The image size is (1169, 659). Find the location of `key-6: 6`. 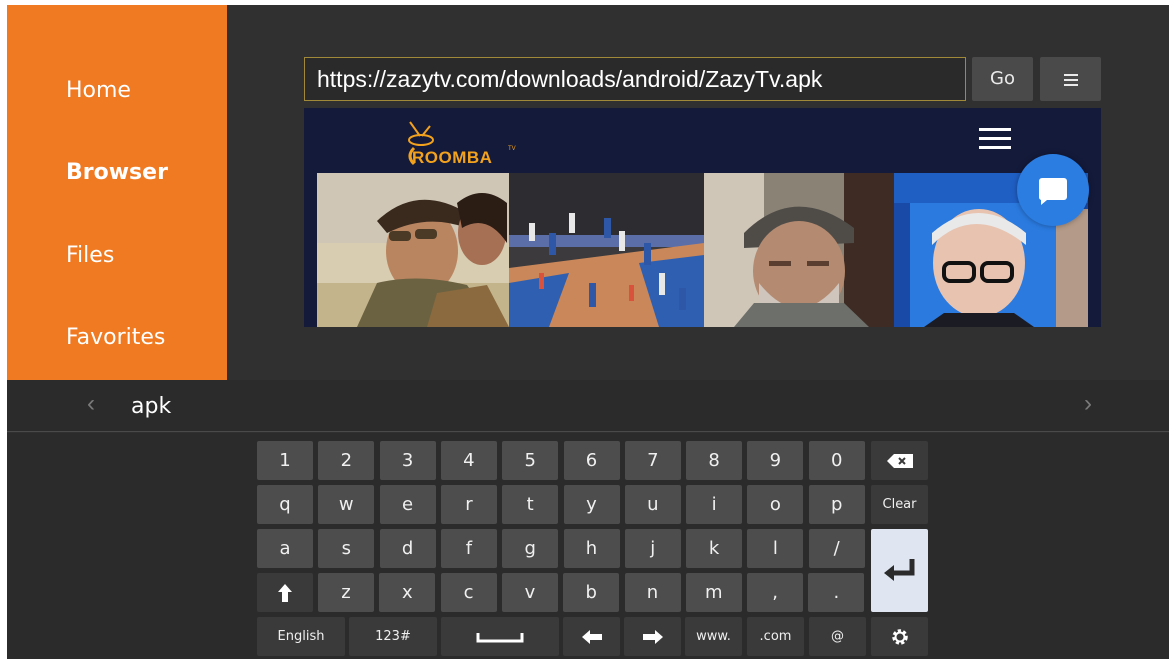

key-6: 6 is located at coordinates (591, 460).